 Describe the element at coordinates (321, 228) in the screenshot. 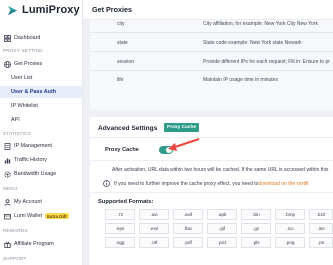

I see `format-chip: .iso` at that location.